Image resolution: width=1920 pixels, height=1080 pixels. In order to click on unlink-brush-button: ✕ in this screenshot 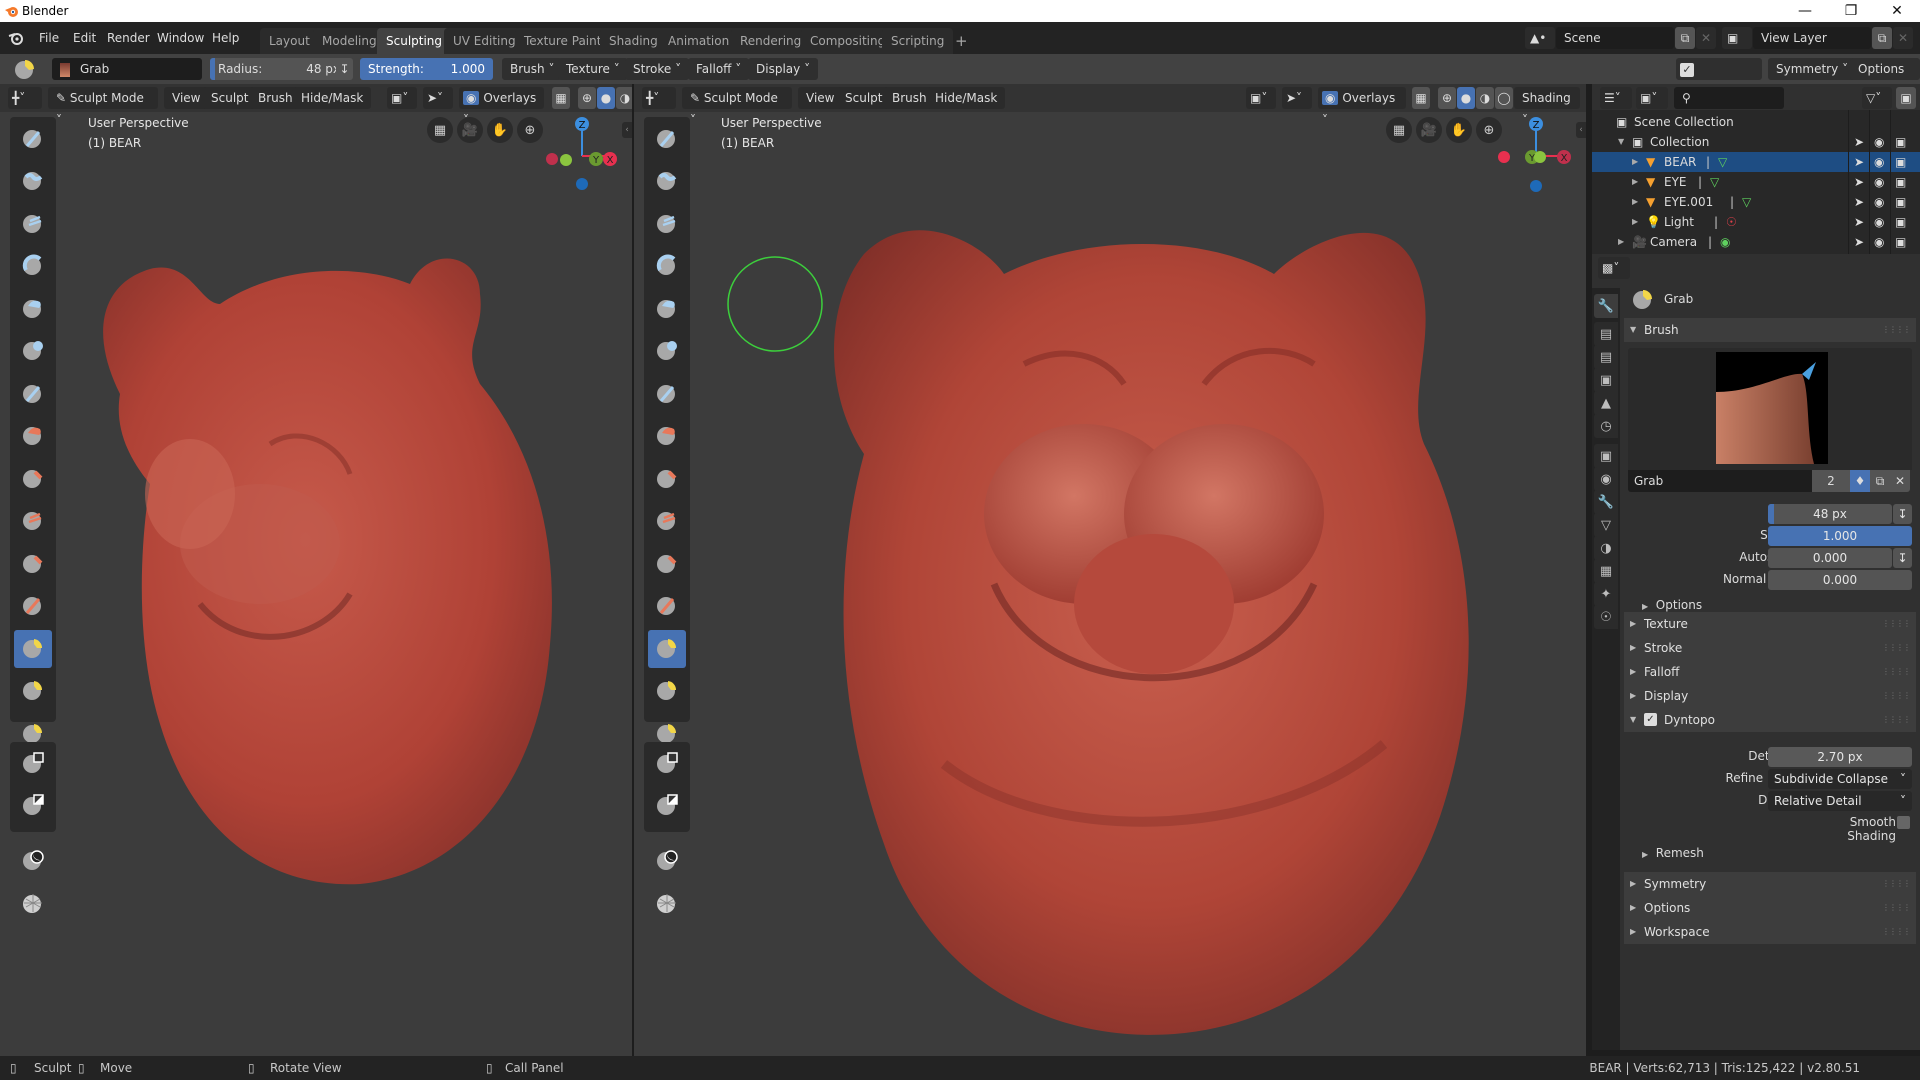, I will do `click(1900, 481)`.